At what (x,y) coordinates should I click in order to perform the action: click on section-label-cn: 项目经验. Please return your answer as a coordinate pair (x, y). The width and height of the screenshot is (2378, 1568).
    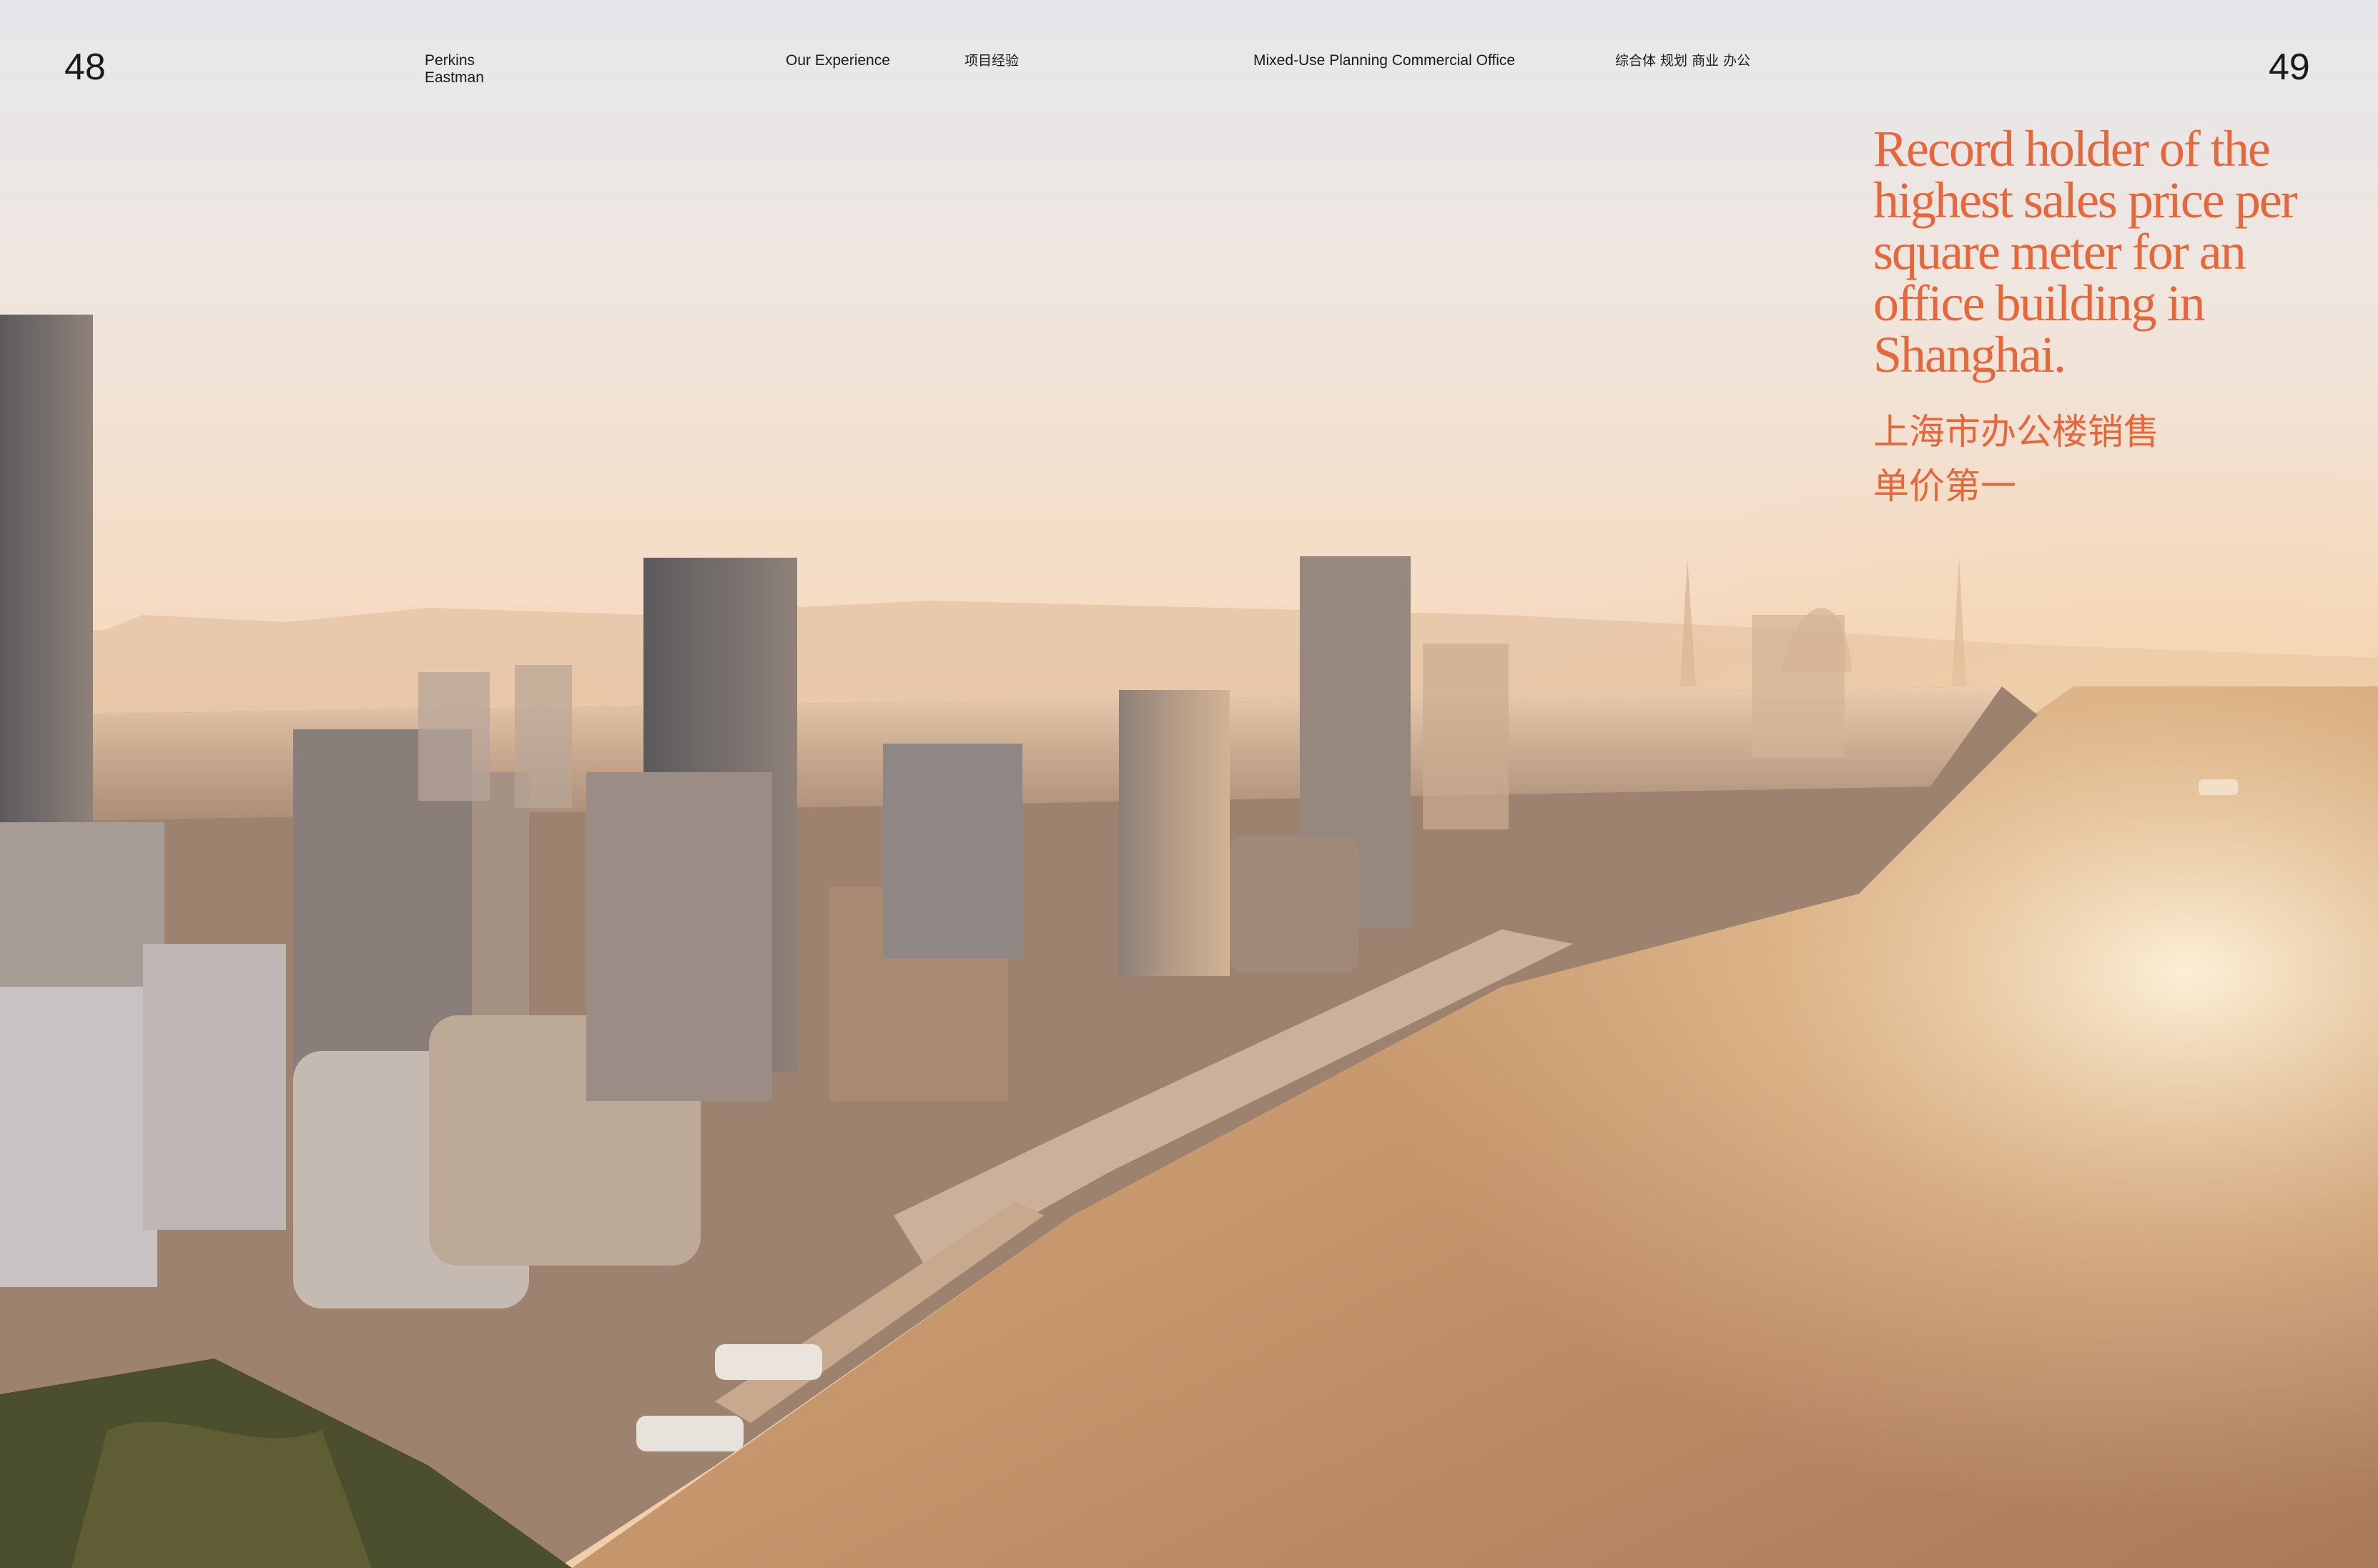
    Looking at the image, I should click on (992, 61).